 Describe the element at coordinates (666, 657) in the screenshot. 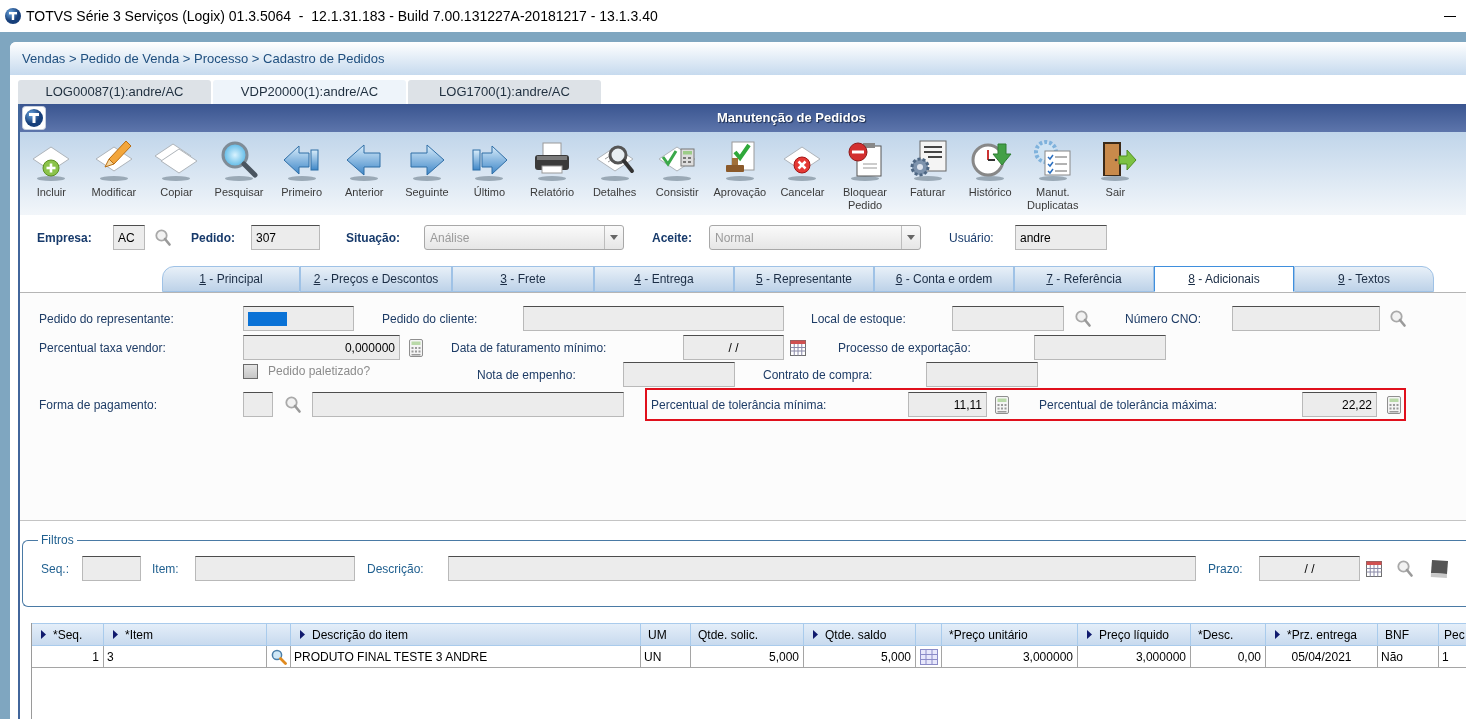

I see `table-cell: UN` at that location.